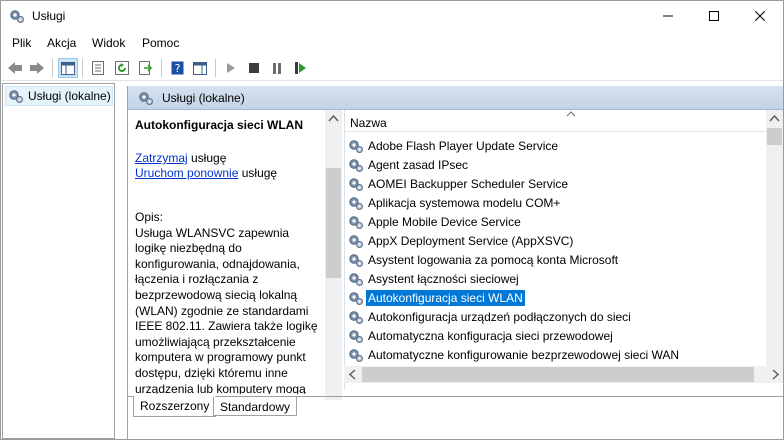  Describe the element at coordinates (571, 114) in the screenshot. I see `sort-ascending-icon` at that location.